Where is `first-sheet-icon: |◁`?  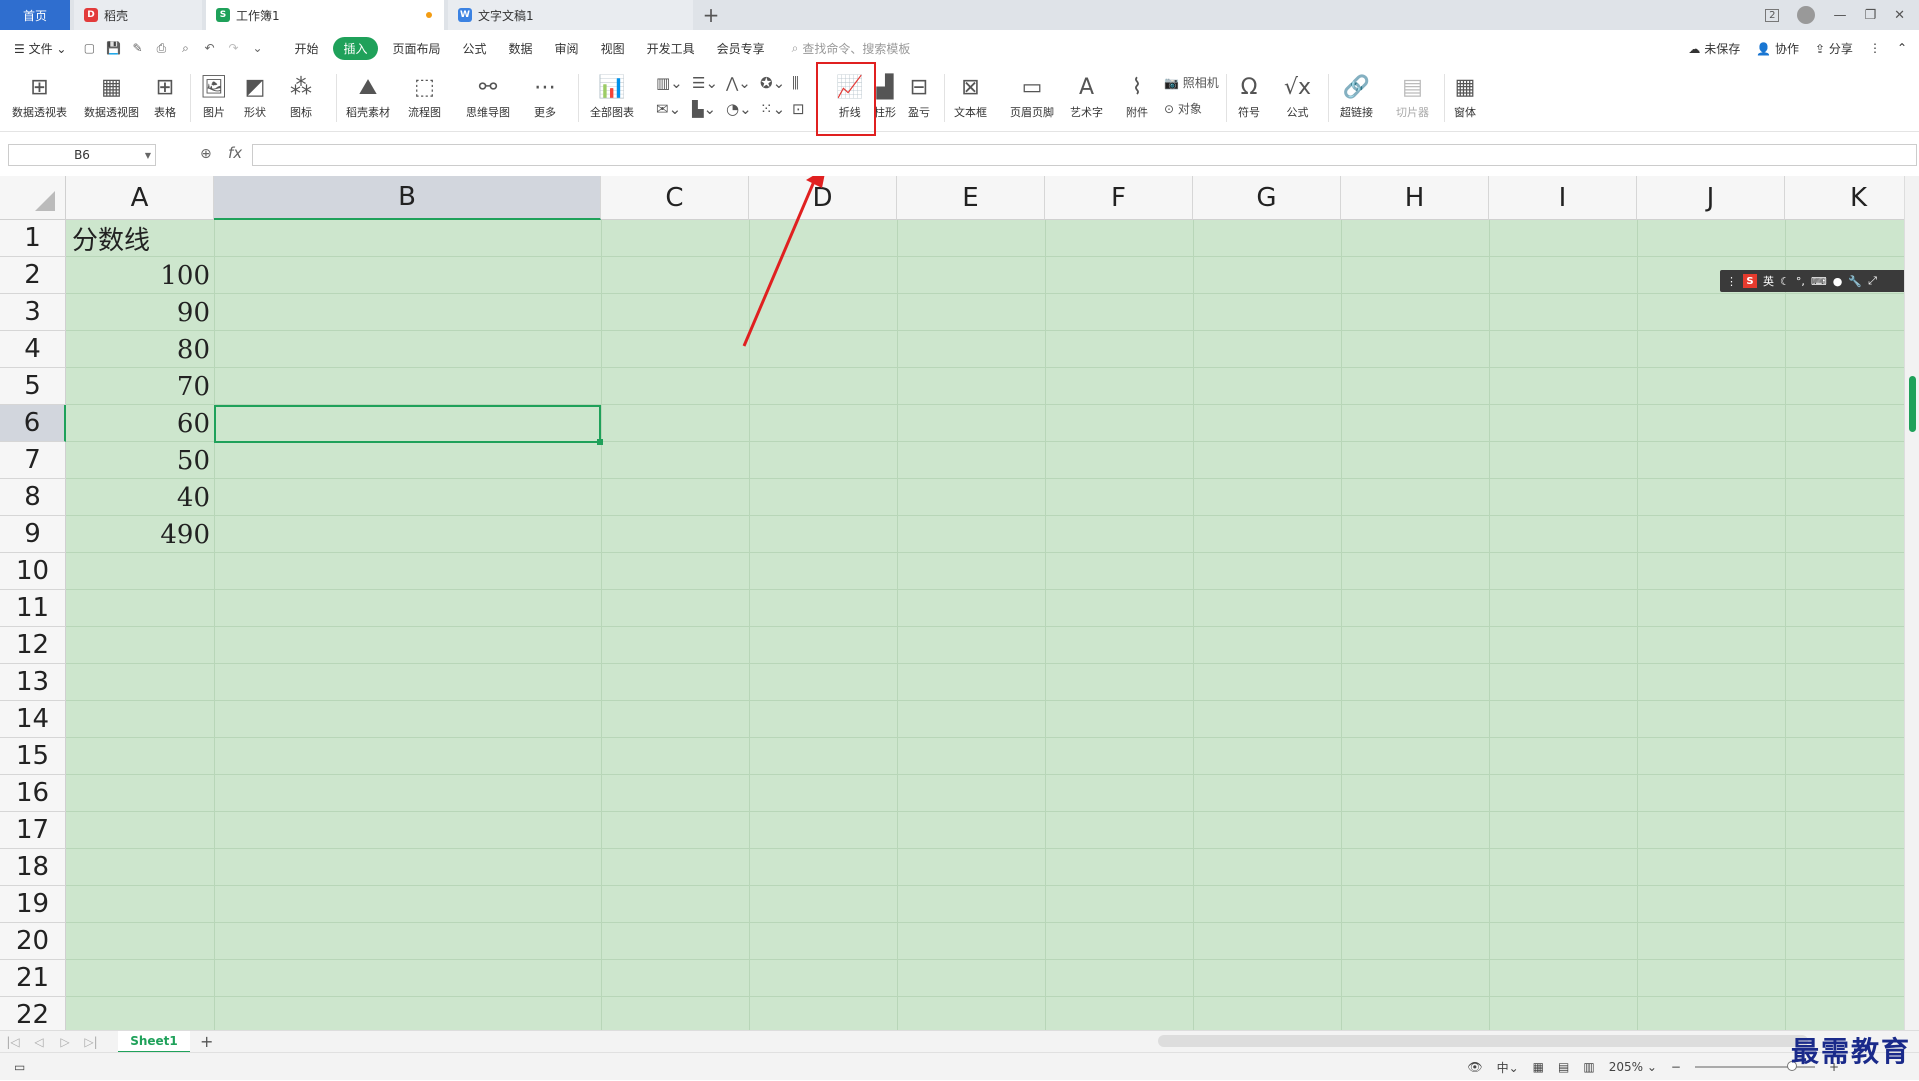 first-sheet-icon: |◁ is located at coordinates (13, 1042).